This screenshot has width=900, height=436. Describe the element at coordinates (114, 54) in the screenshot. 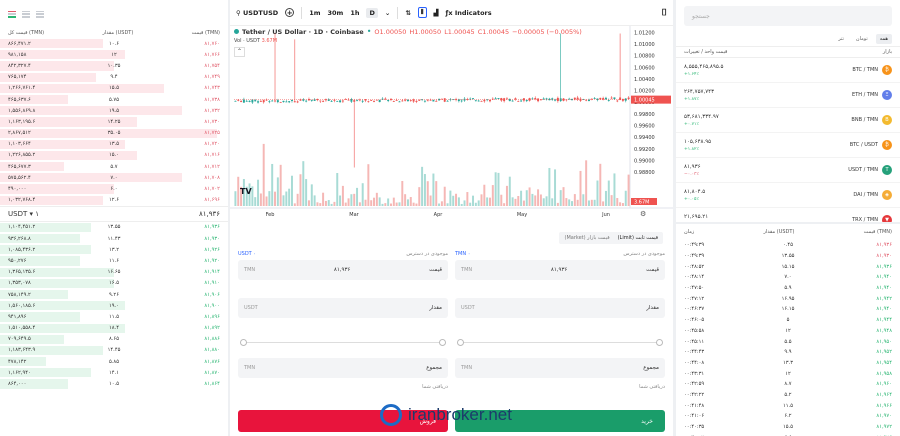

I see `ask-row: ۹۸۱,۱۵۸ ۱۲ ۸۱,۷۶۶` at that location.